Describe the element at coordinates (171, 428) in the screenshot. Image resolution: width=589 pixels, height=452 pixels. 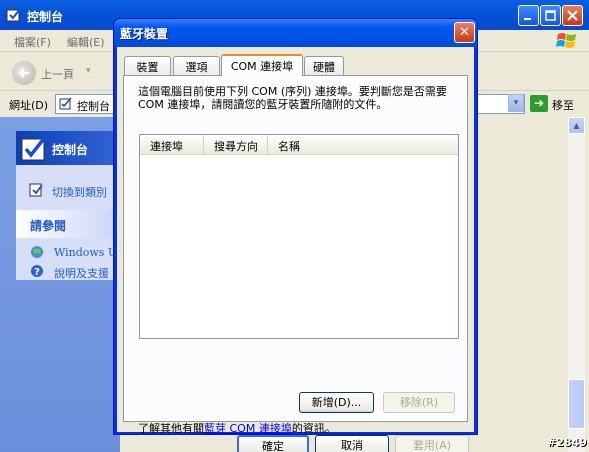
I see `learn-more-prefix: 了解其他有關` at that location.